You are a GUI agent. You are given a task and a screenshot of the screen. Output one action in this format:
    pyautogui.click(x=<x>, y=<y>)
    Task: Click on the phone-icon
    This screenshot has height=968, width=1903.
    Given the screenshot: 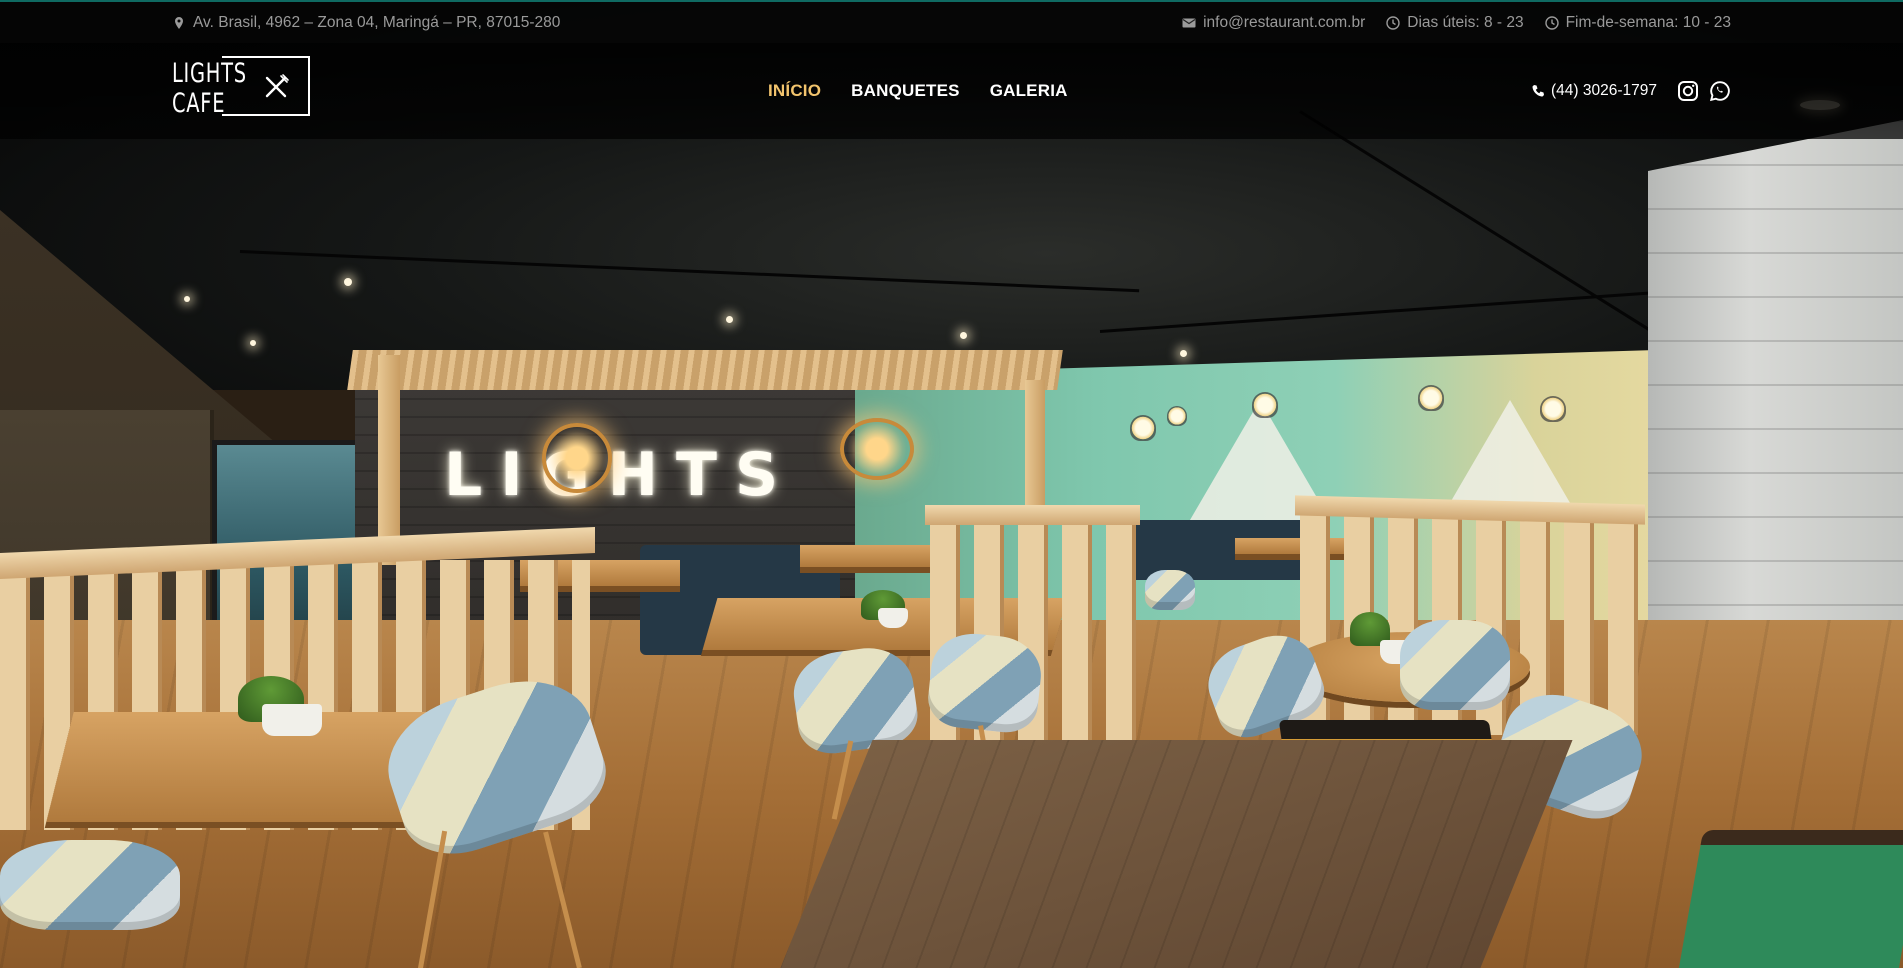 What is the action you would take?
    pyautogui.click(x=1538, y=91)
    